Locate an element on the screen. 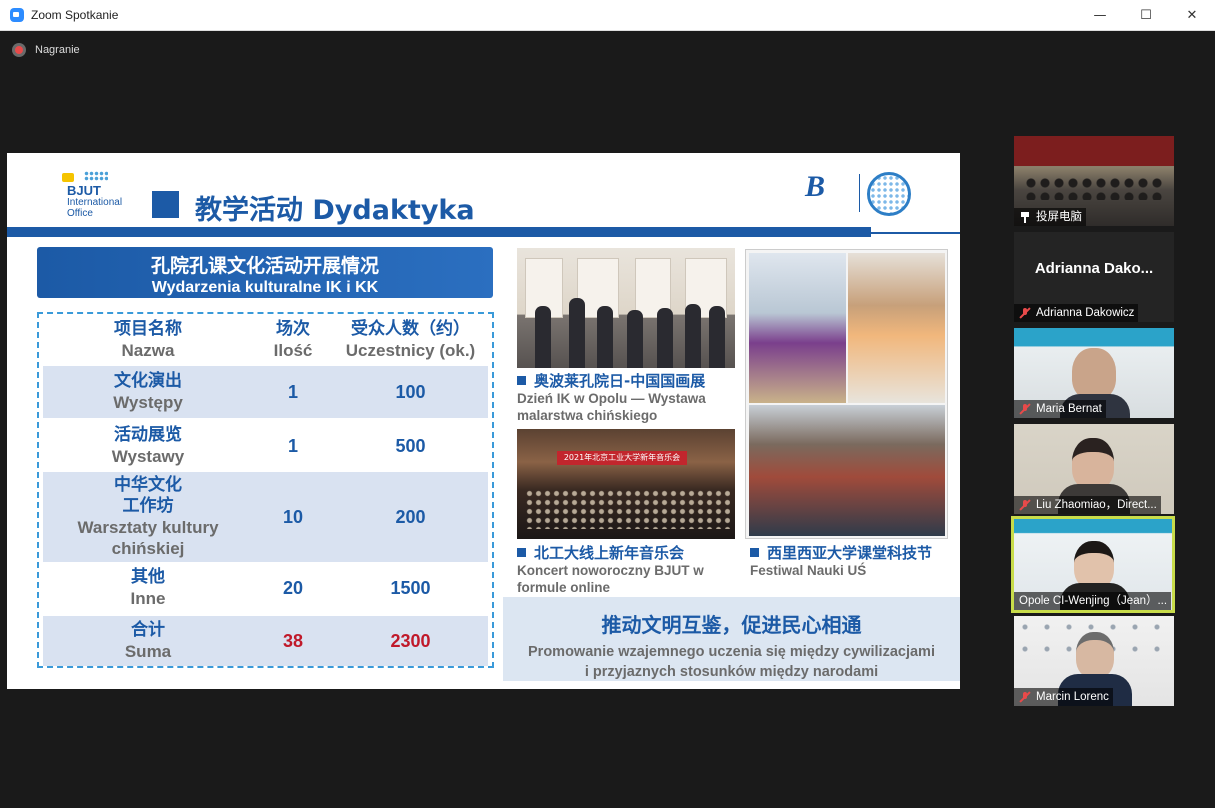 The height and width of the screenshot is (808, 1215). row-audience: 200 is located at coordinates (410, 516).